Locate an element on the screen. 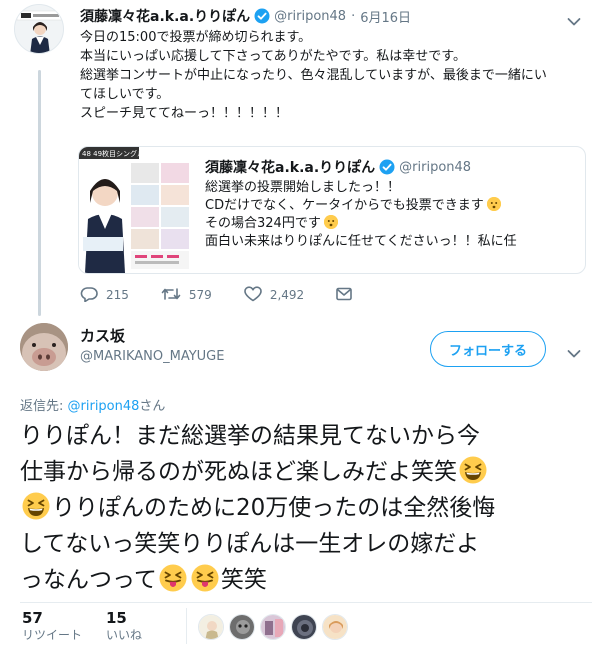  author-name: 須藤凜々花a.k.a.りりぽん is located at coordinates (165, 16).